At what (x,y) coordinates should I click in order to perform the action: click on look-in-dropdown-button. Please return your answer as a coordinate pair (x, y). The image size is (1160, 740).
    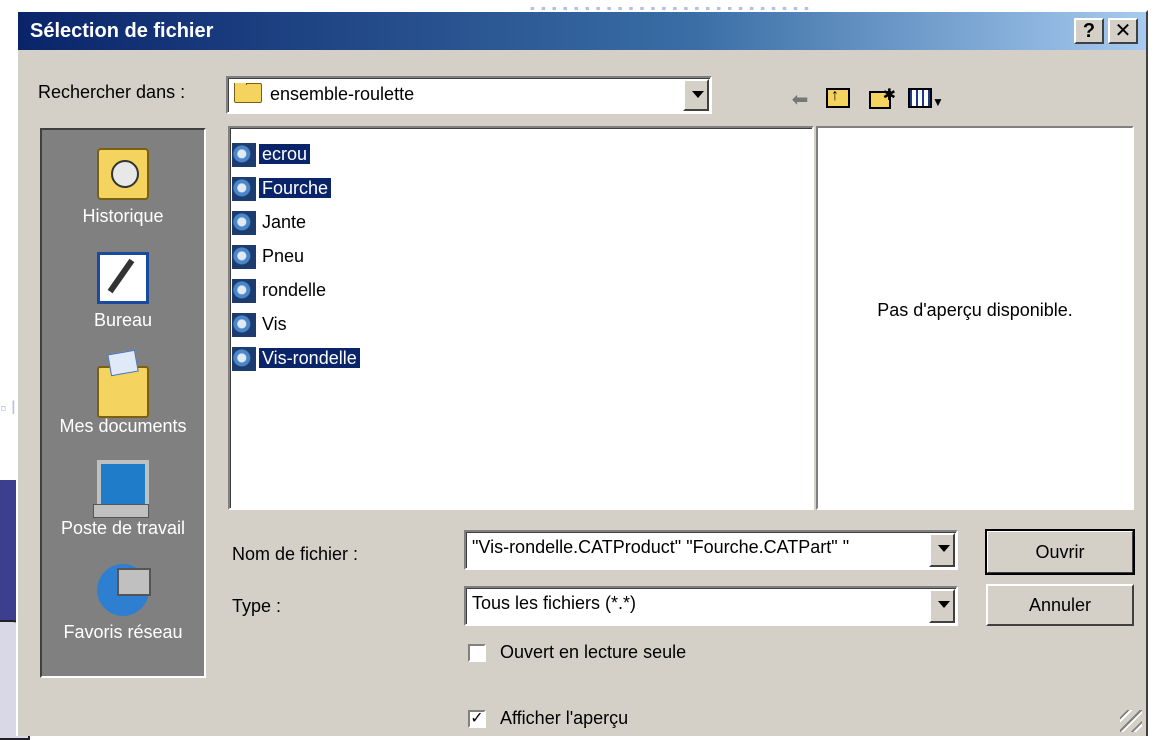
    Looking at the image, I should click on (696, 95).